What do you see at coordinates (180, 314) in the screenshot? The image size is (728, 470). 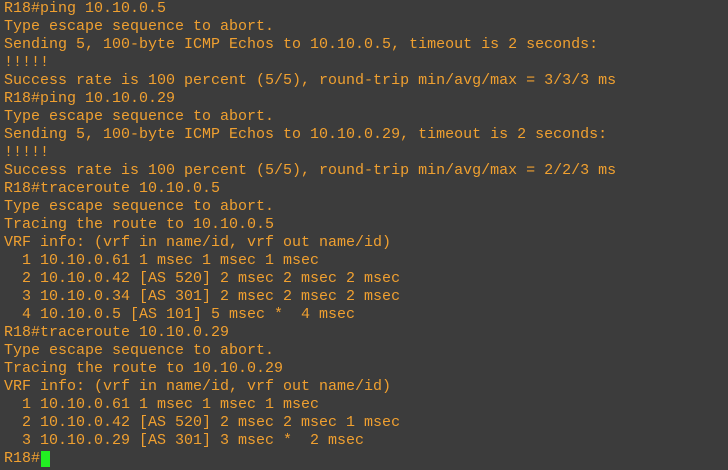 I see `terminal-line: 4 10.10.0.5 [AS 101] 5 msec * 4 msec` at bounding box center [180, 314].